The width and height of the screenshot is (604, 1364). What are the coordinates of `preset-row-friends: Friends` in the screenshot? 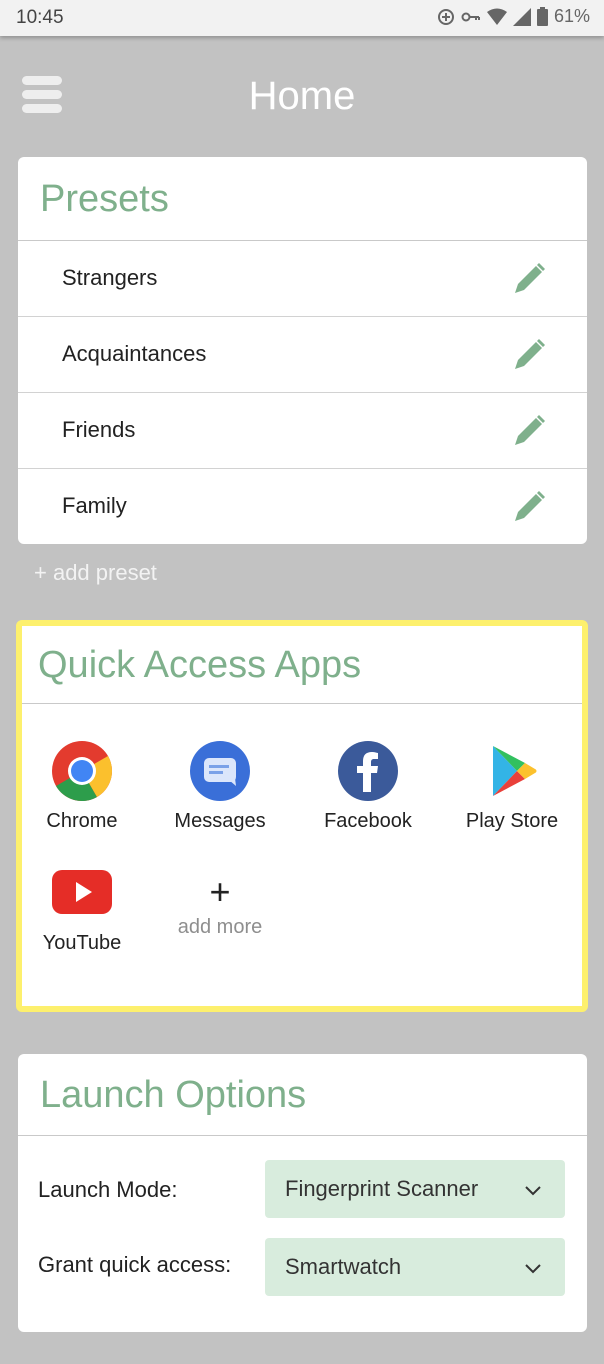 It's located at (302, 431).